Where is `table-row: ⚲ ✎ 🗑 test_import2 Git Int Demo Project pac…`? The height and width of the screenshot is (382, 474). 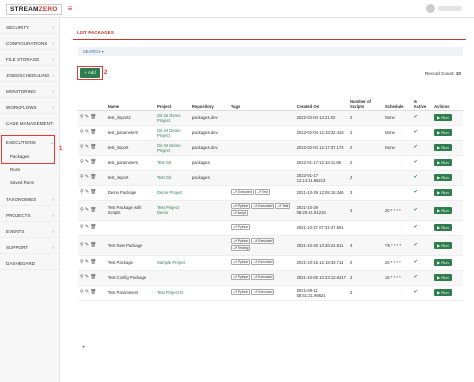 table-row: ⚲ ✎ 🗑 test_import2 Git Int Demo Project pac… is located at coordinates (270, 118).